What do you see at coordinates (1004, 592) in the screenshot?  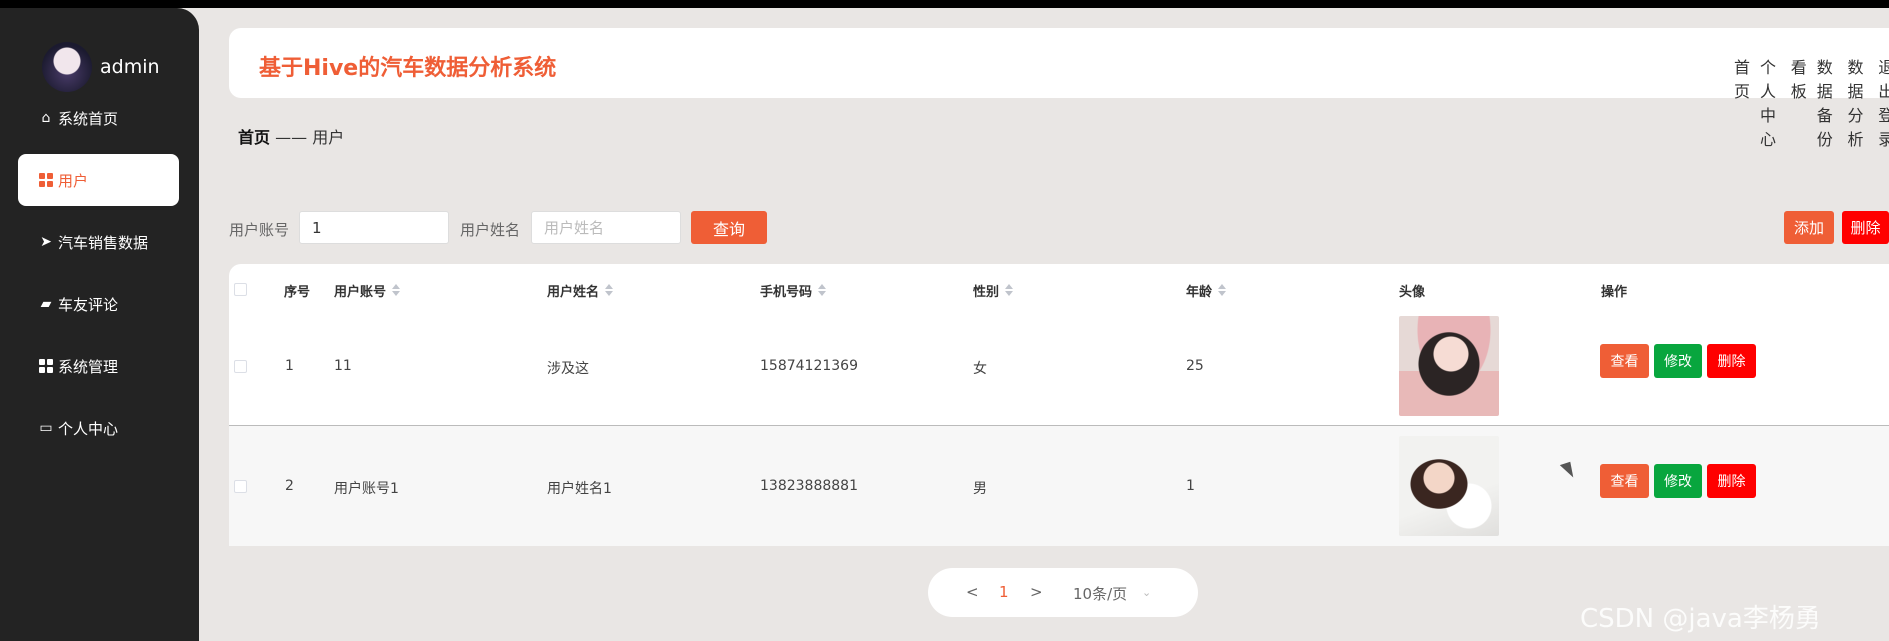 I see `current-page: 1` at bounding box center [1004, 592].